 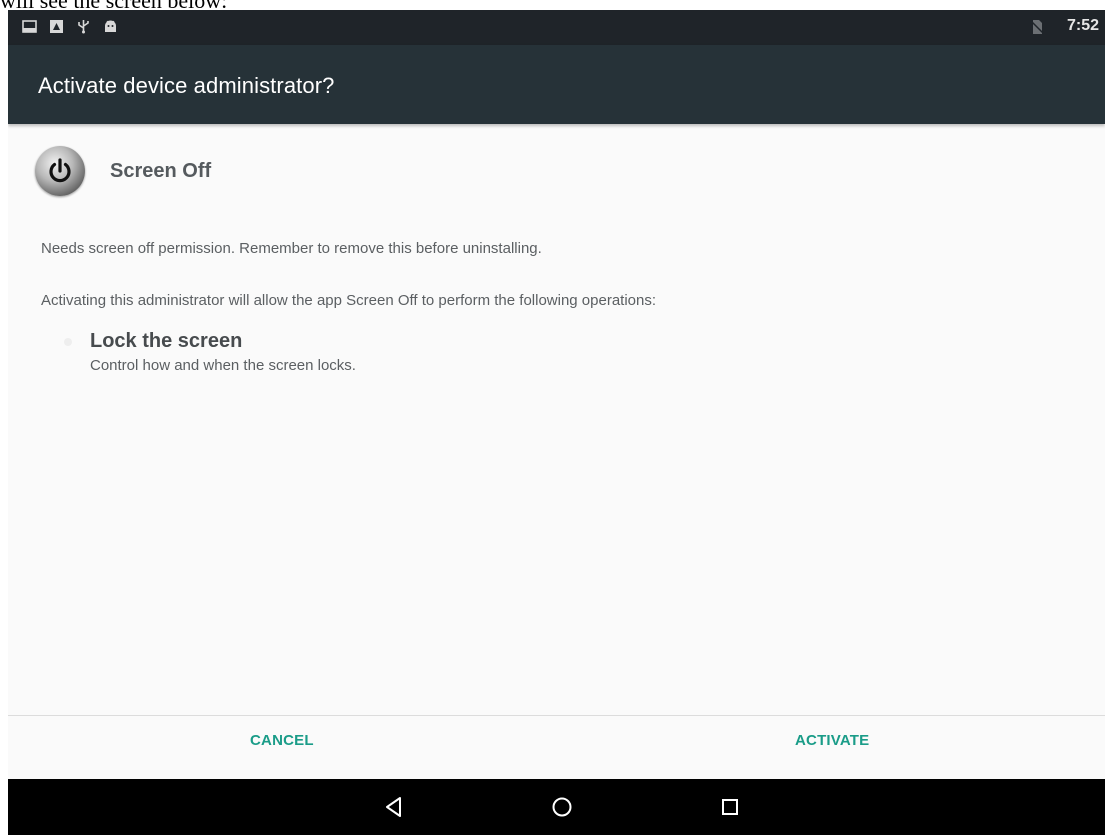 I want to click on power-icon, so click(x=60, y=171).